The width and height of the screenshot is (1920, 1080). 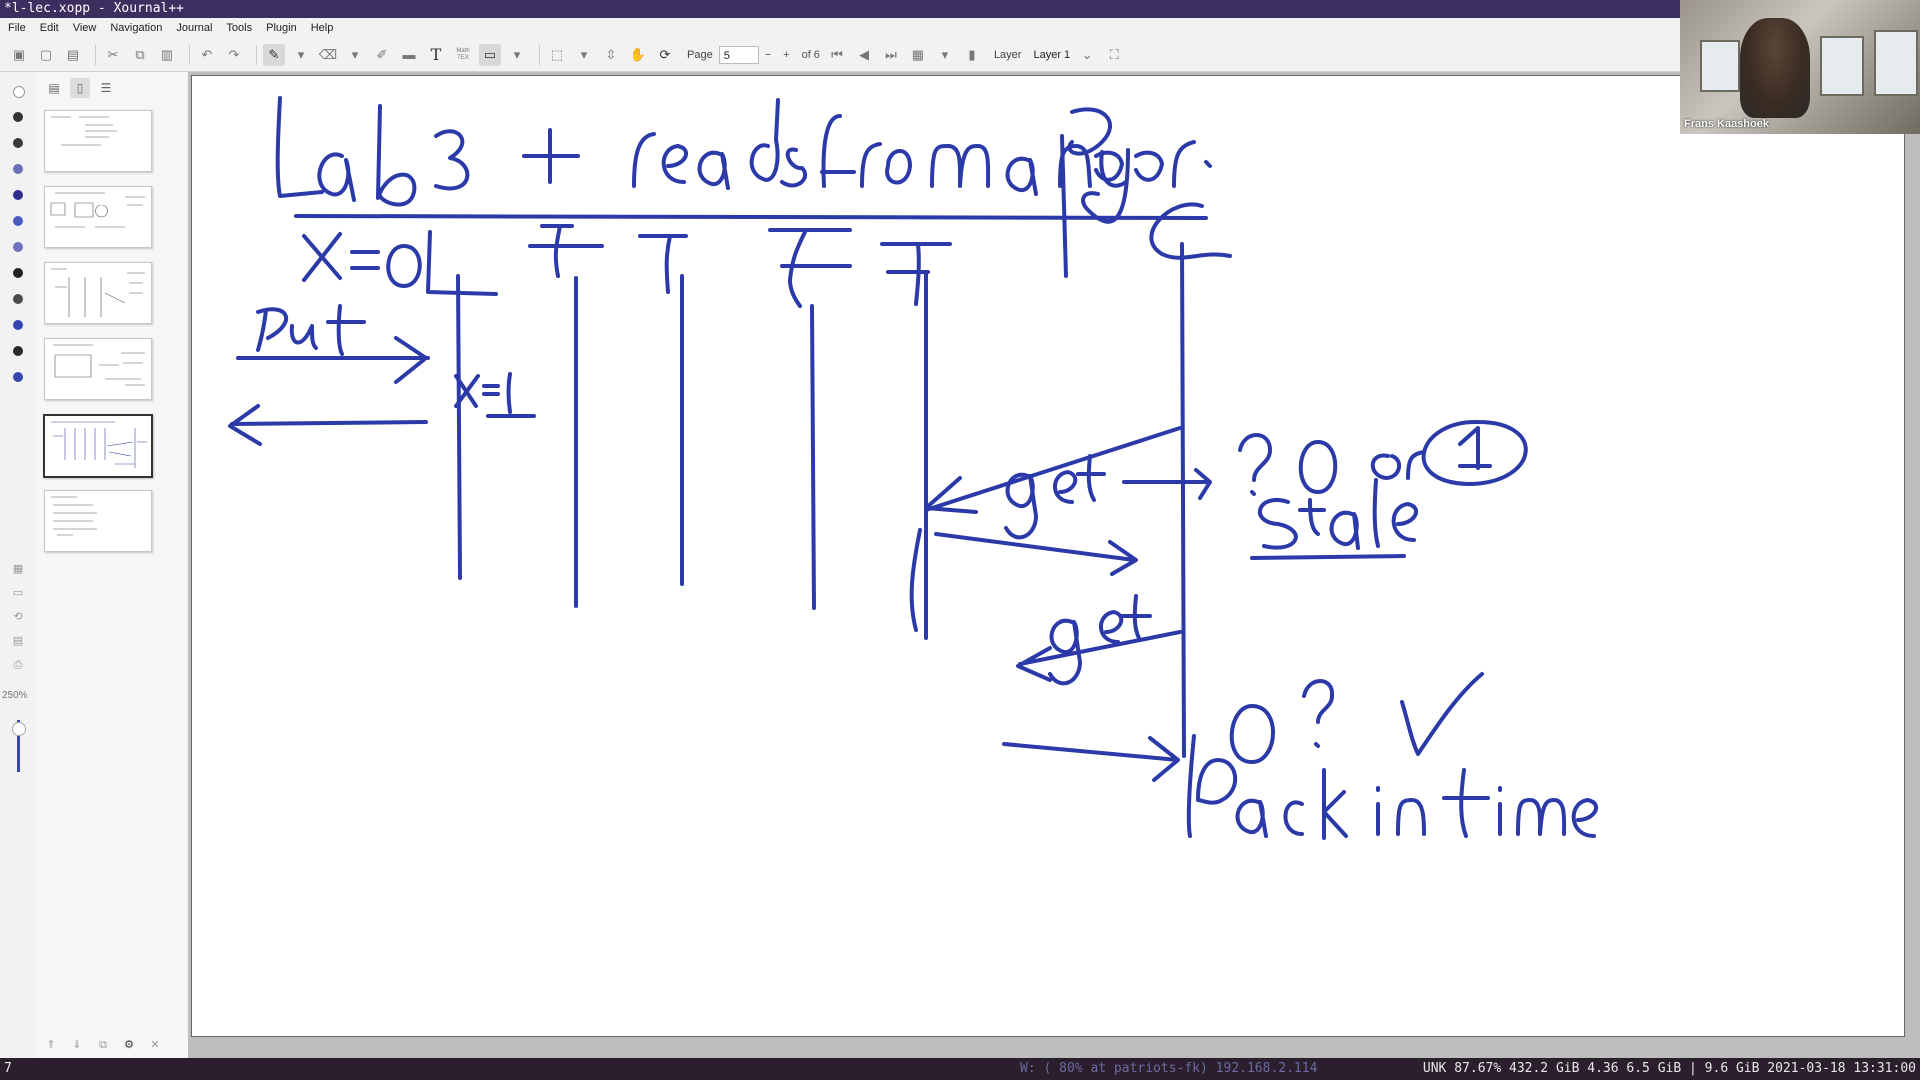 What do you see at coordinates (864, 55) in the screenshot?
I see `prev-page-icon: ◀` at bounding box center [864, 55].